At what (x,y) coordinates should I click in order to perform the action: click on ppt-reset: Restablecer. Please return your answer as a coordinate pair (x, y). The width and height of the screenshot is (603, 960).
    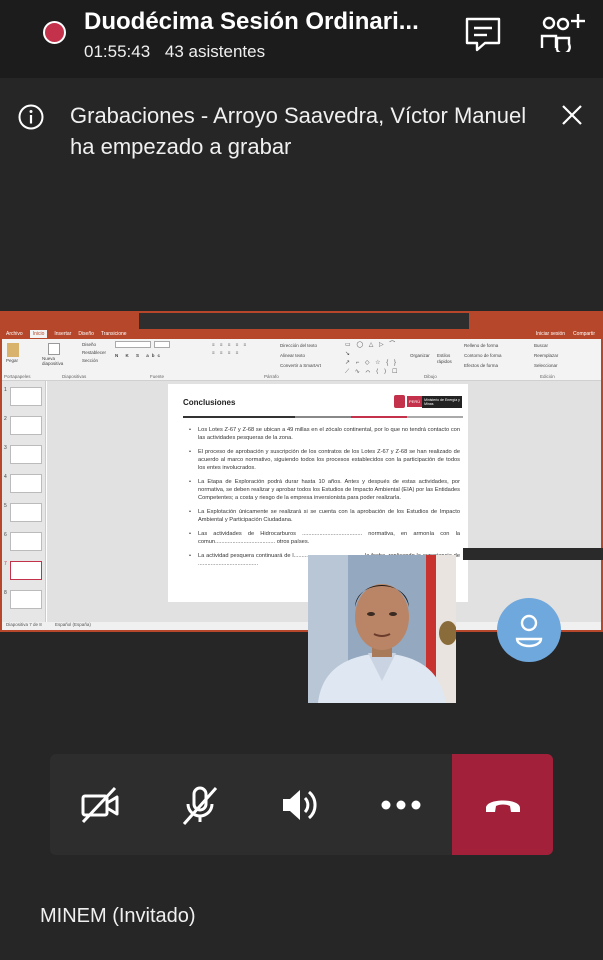
    Looking at the image, I should click on (94, 352).